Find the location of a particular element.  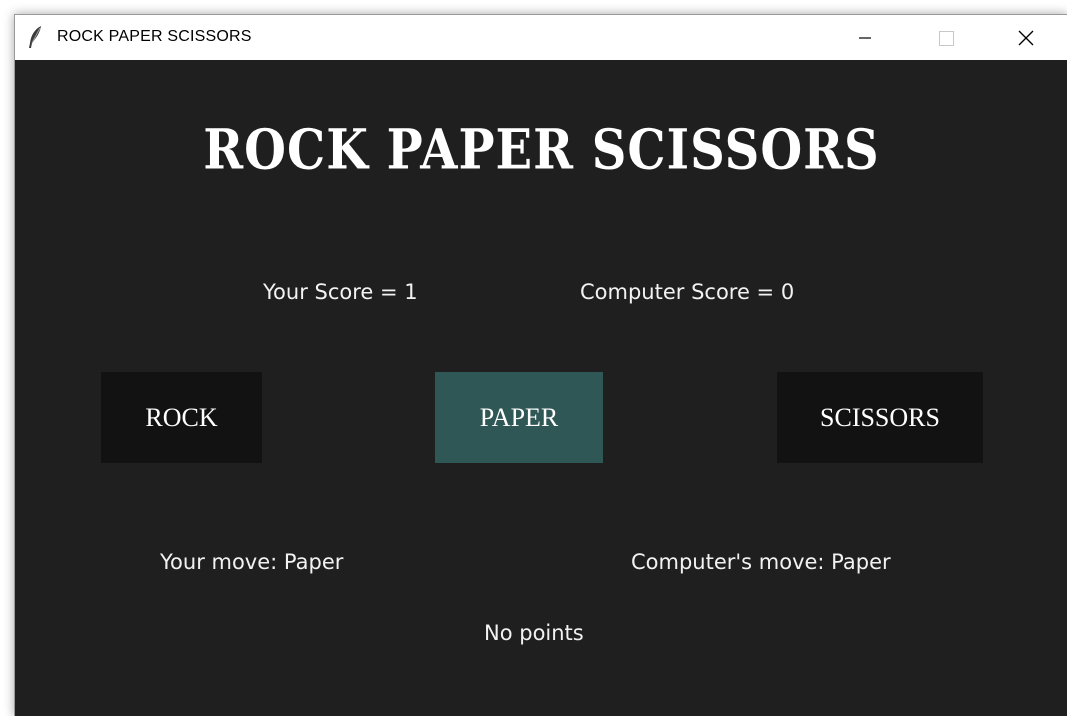

title-bar: ROCK PAPER SCISSORS is located at coordinates (541, 37).